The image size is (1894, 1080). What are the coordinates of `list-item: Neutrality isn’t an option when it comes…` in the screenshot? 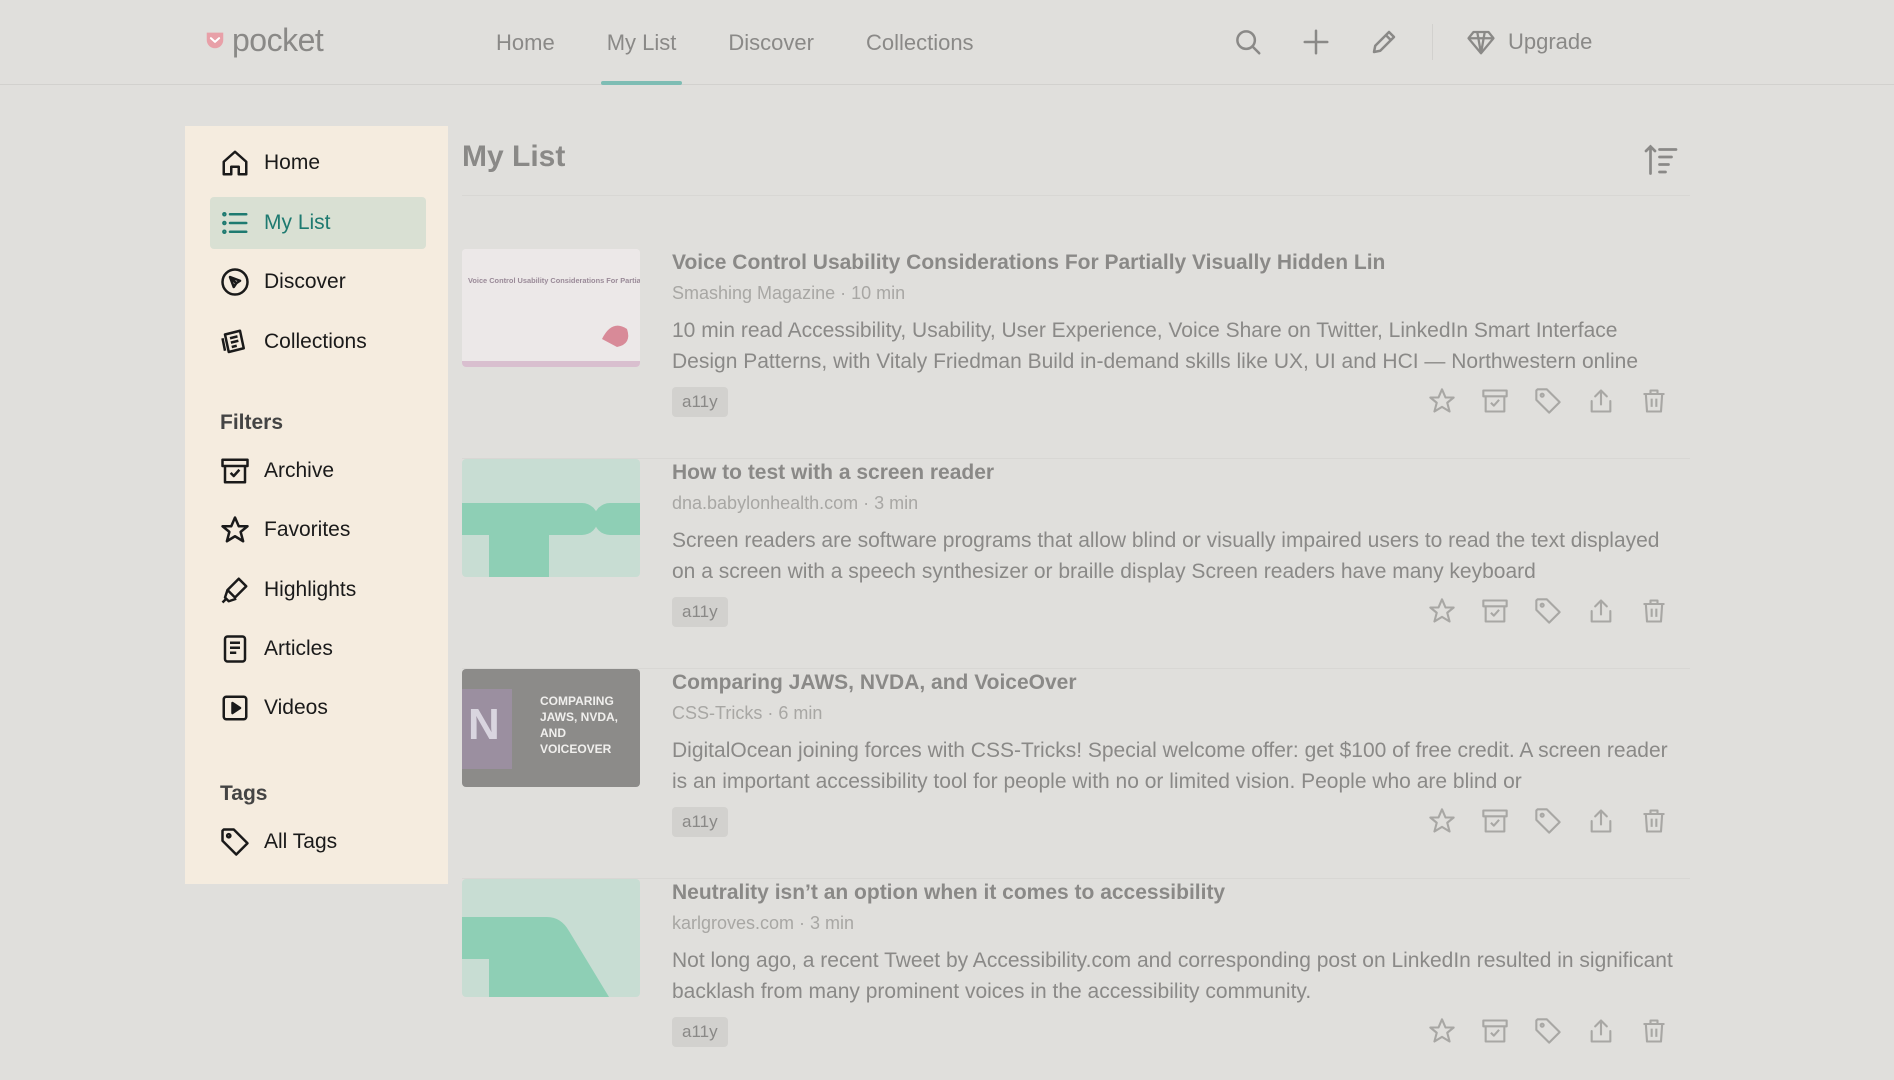 It's located at (1076, 979).